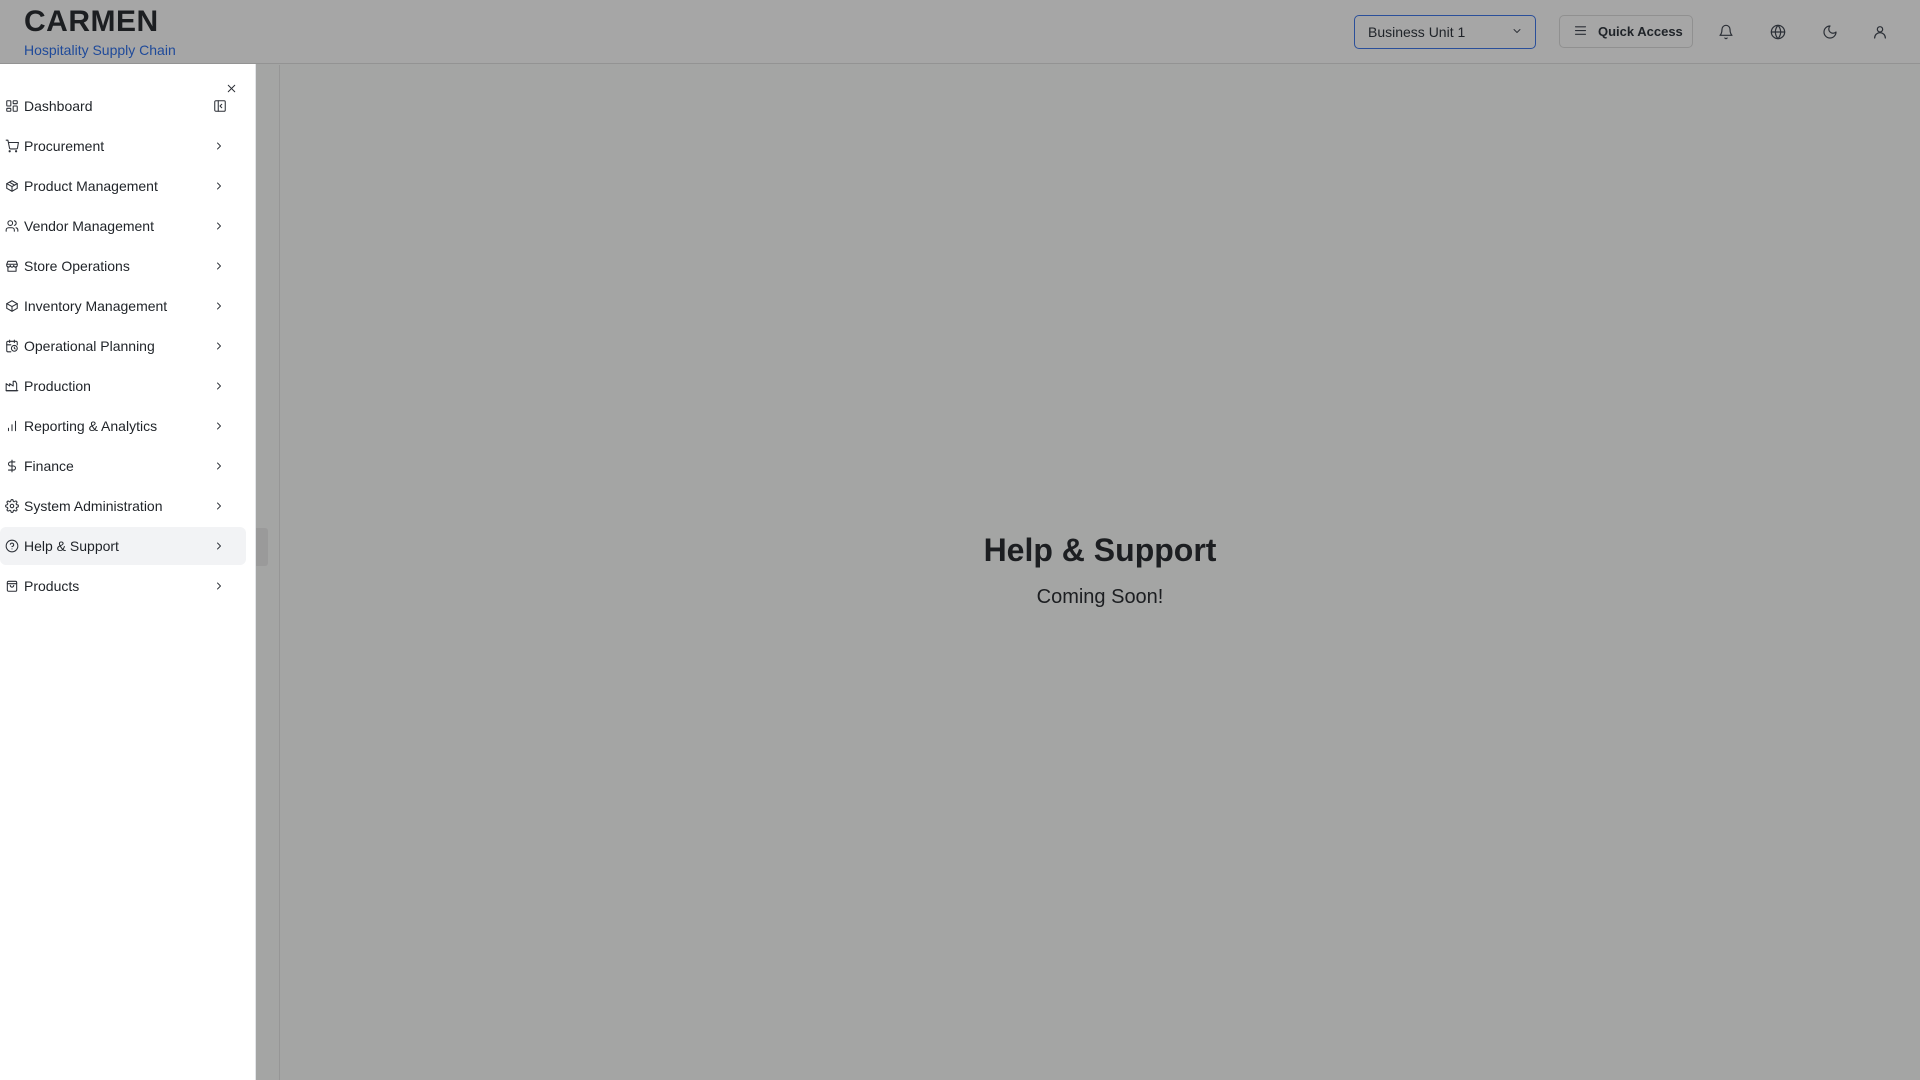 The height and width of the screenshot is (1080, 1920). Describe the element at coordinates (100, 50) in the screenshot. I see `brand-subtitle: Hospitality Supply Chain` at that location.